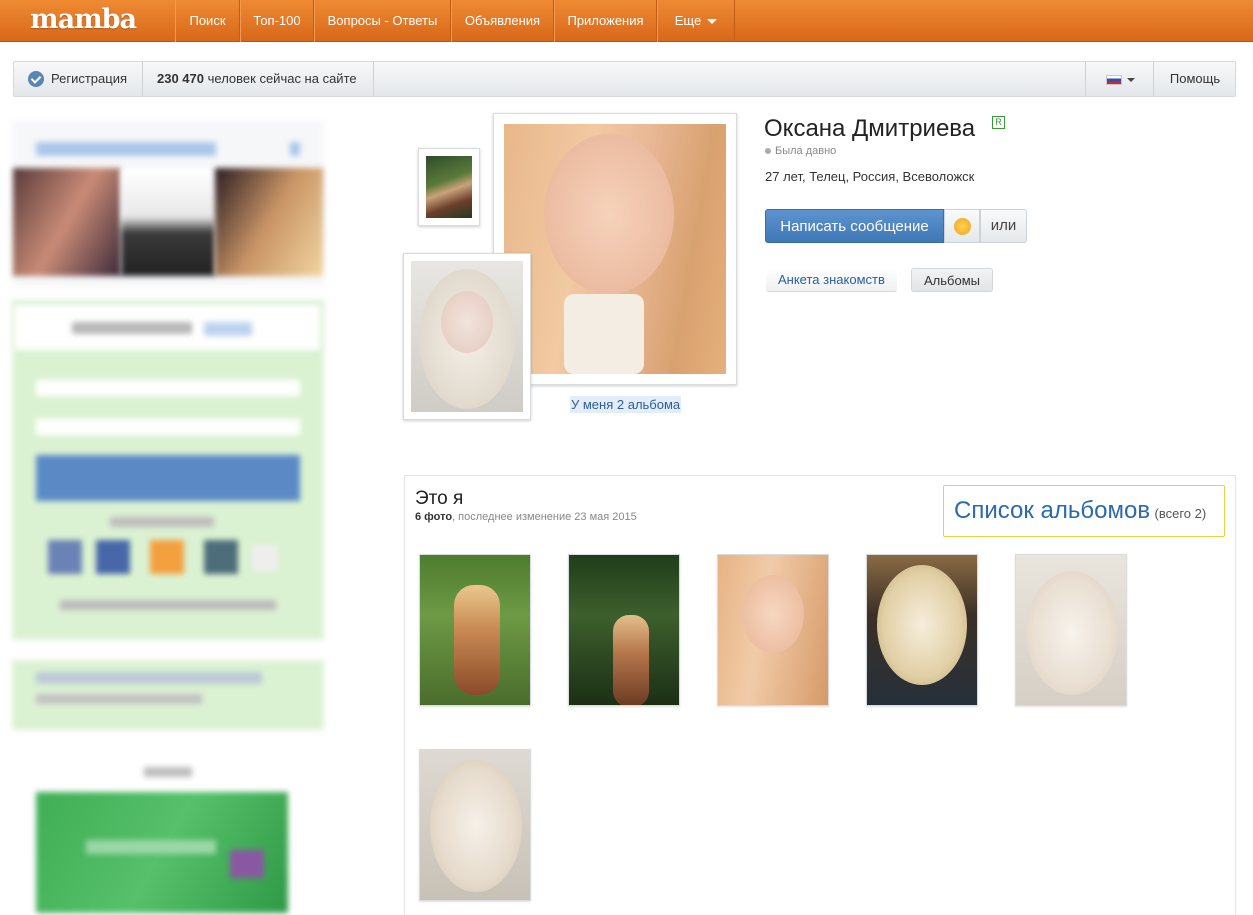 The width and height of the screenshot is (1253, 915). I want to click on online-count: 230 470, so click(180, 78).